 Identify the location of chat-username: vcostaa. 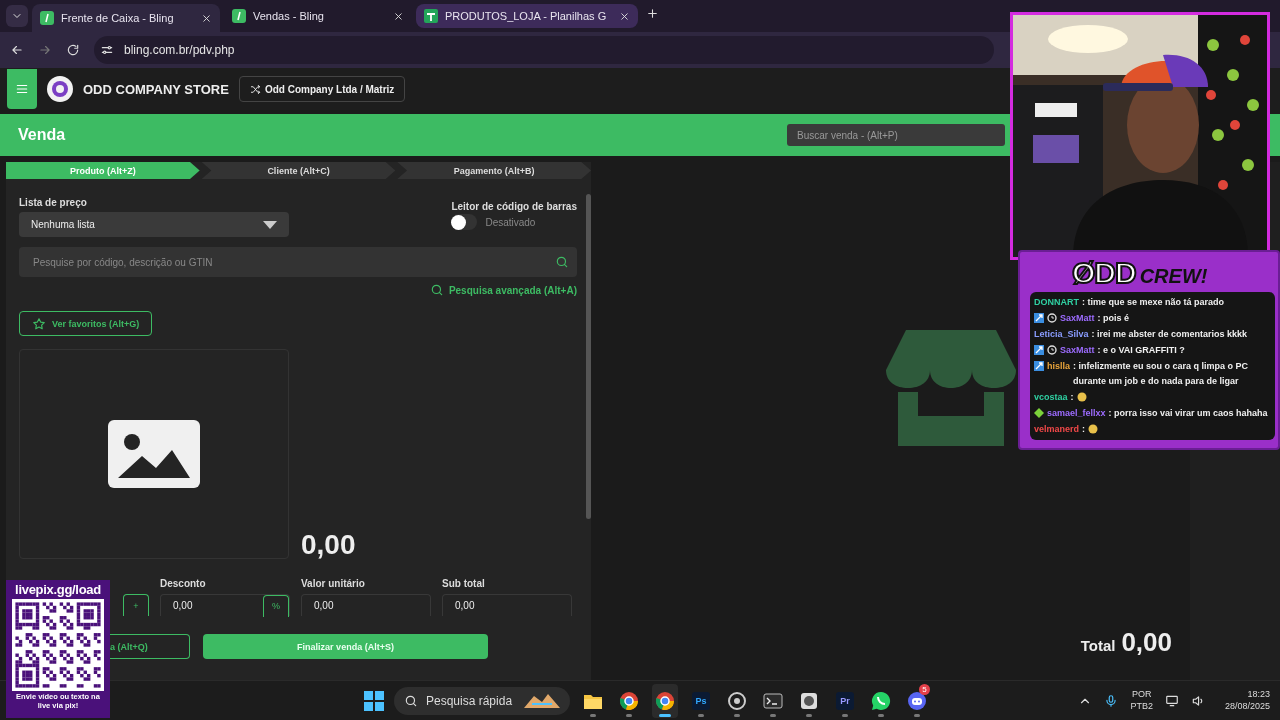
(1051, 397).